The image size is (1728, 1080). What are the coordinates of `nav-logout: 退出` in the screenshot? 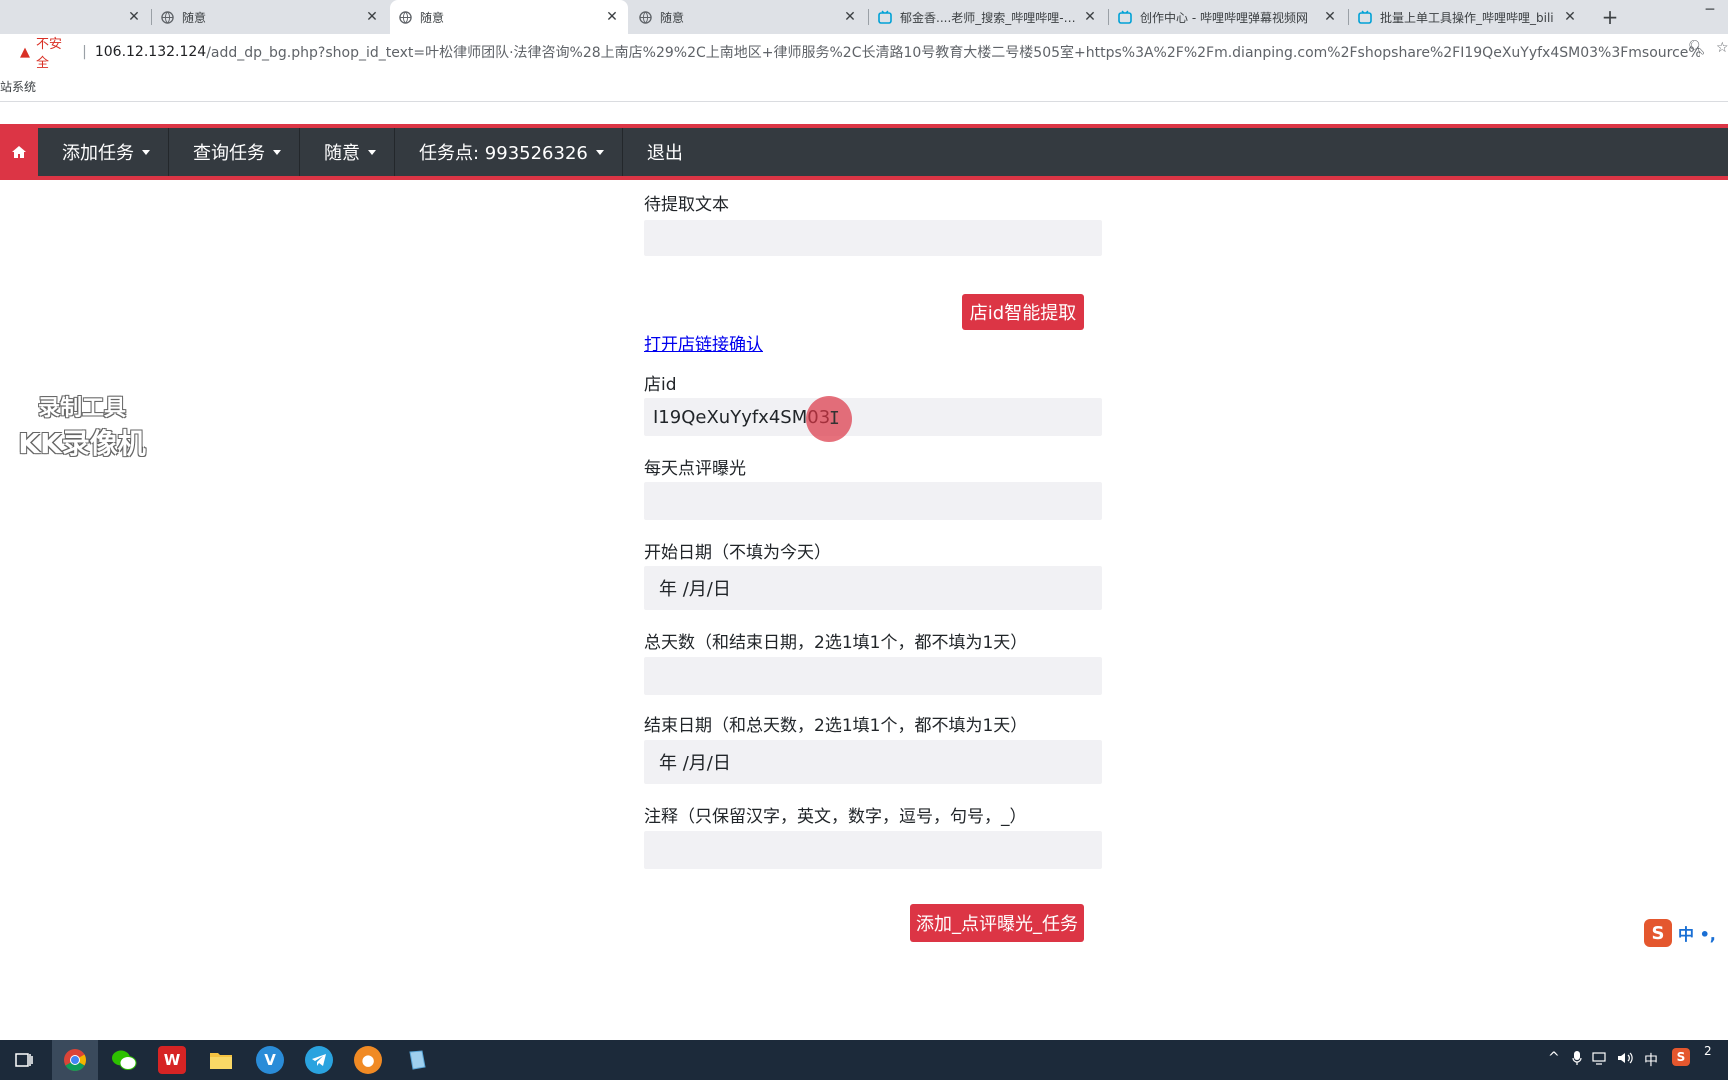 It's located at (662, 152).